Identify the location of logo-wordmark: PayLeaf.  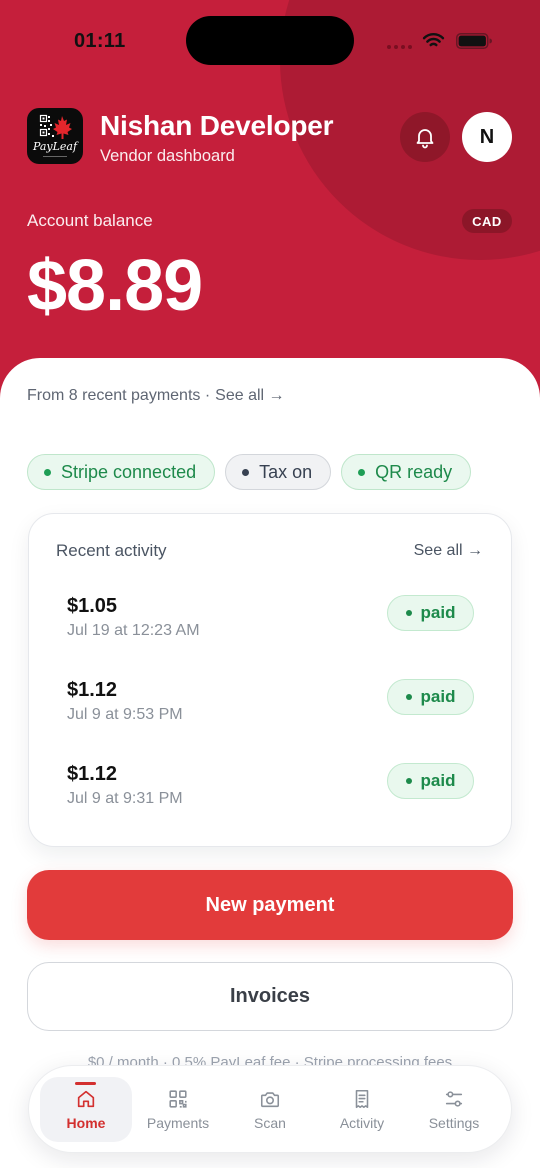
(55, 146).